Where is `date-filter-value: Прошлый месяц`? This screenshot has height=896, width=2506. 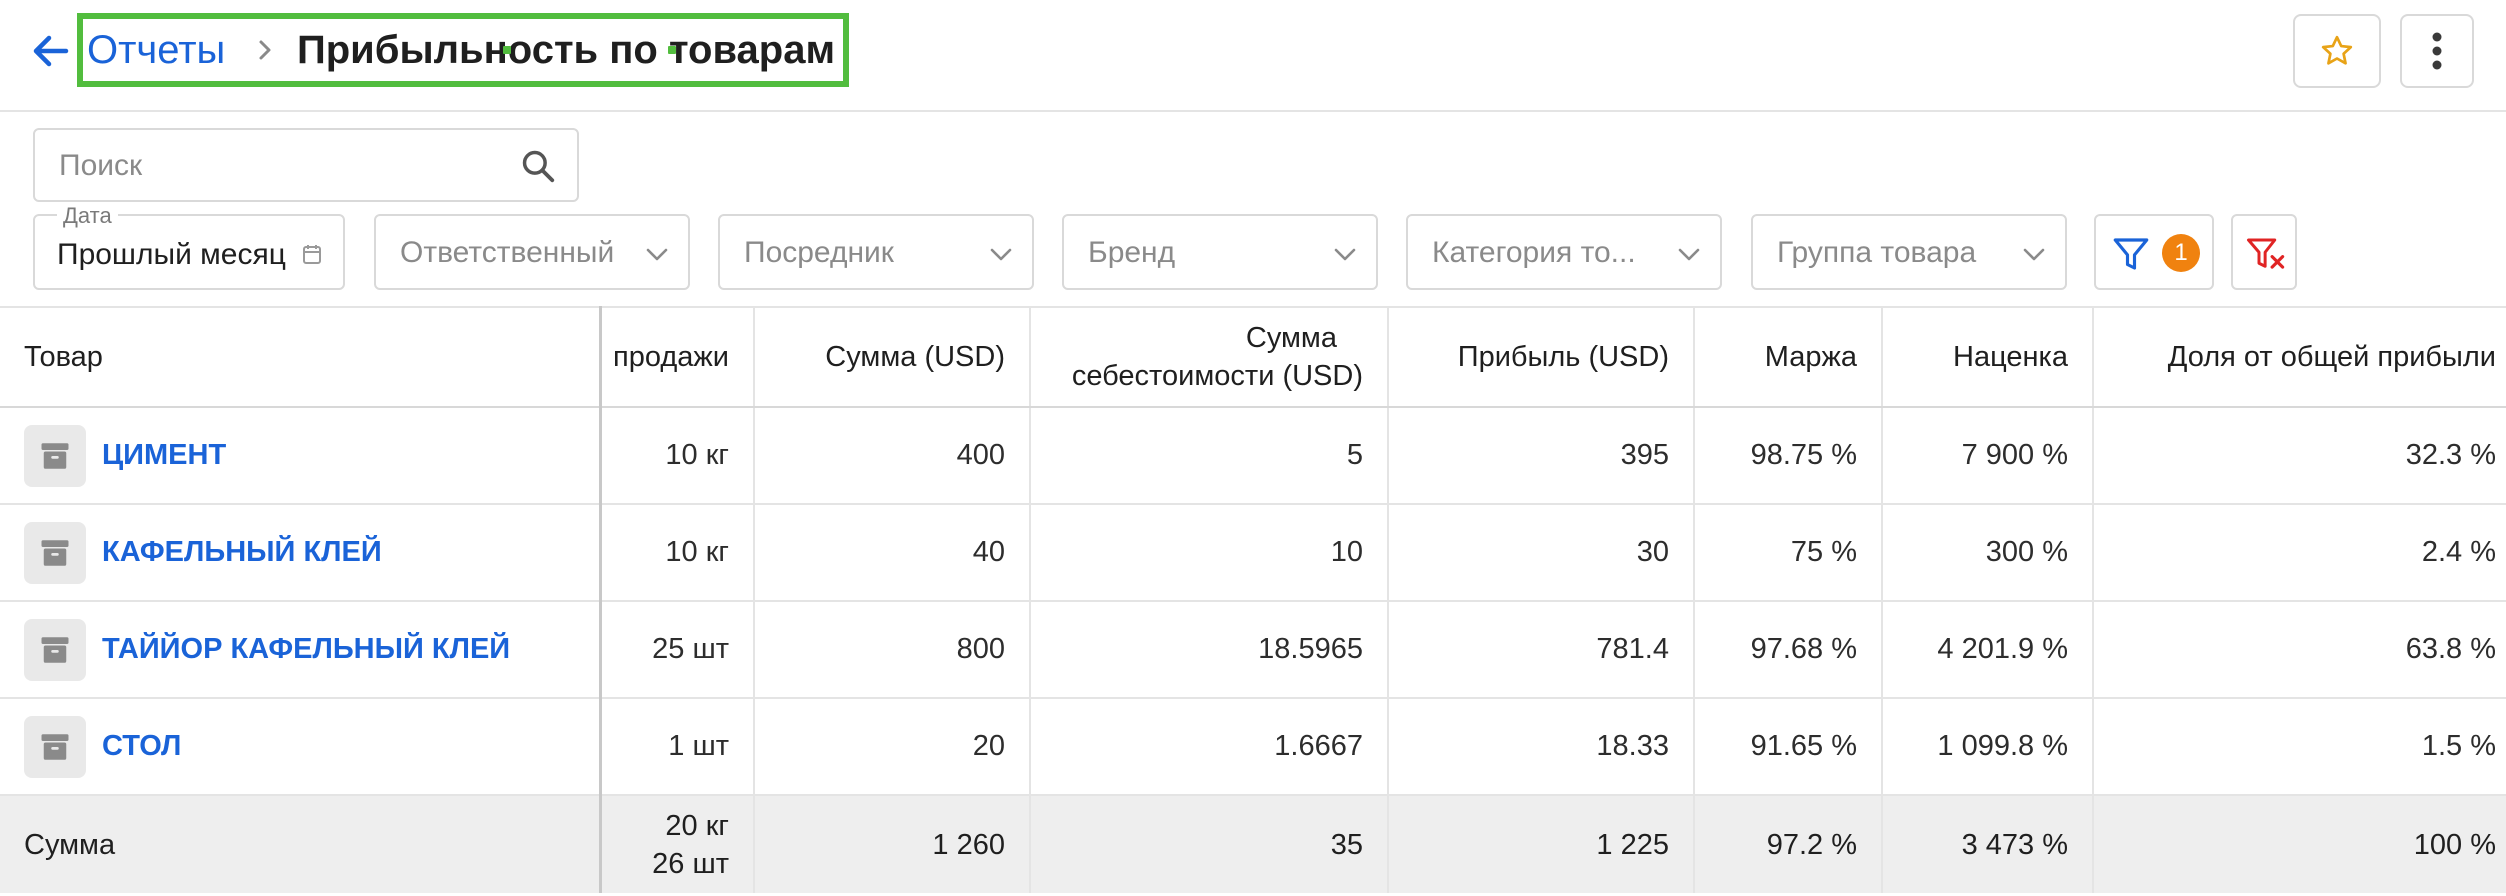 date-filter-value: Прошлый месяц is located at coordinates (171, 254).